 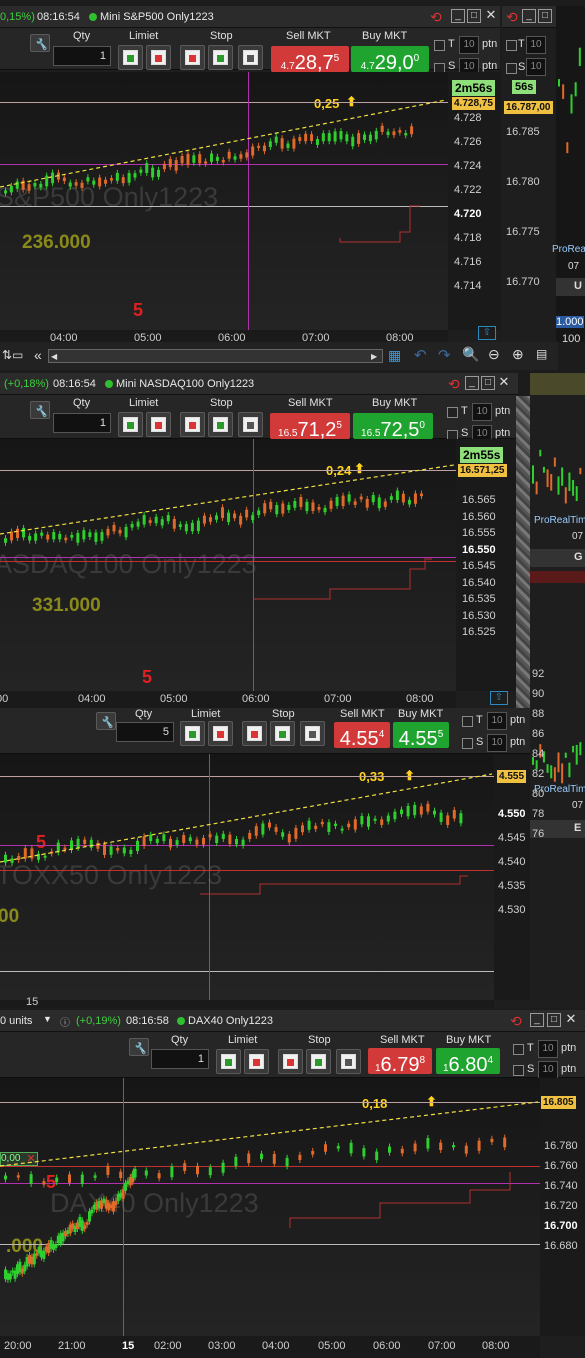 What do you see at coordinates (38, 355) in the screenshot?
I see `scroll-left-icon: «` at bounding box center [38, 355].